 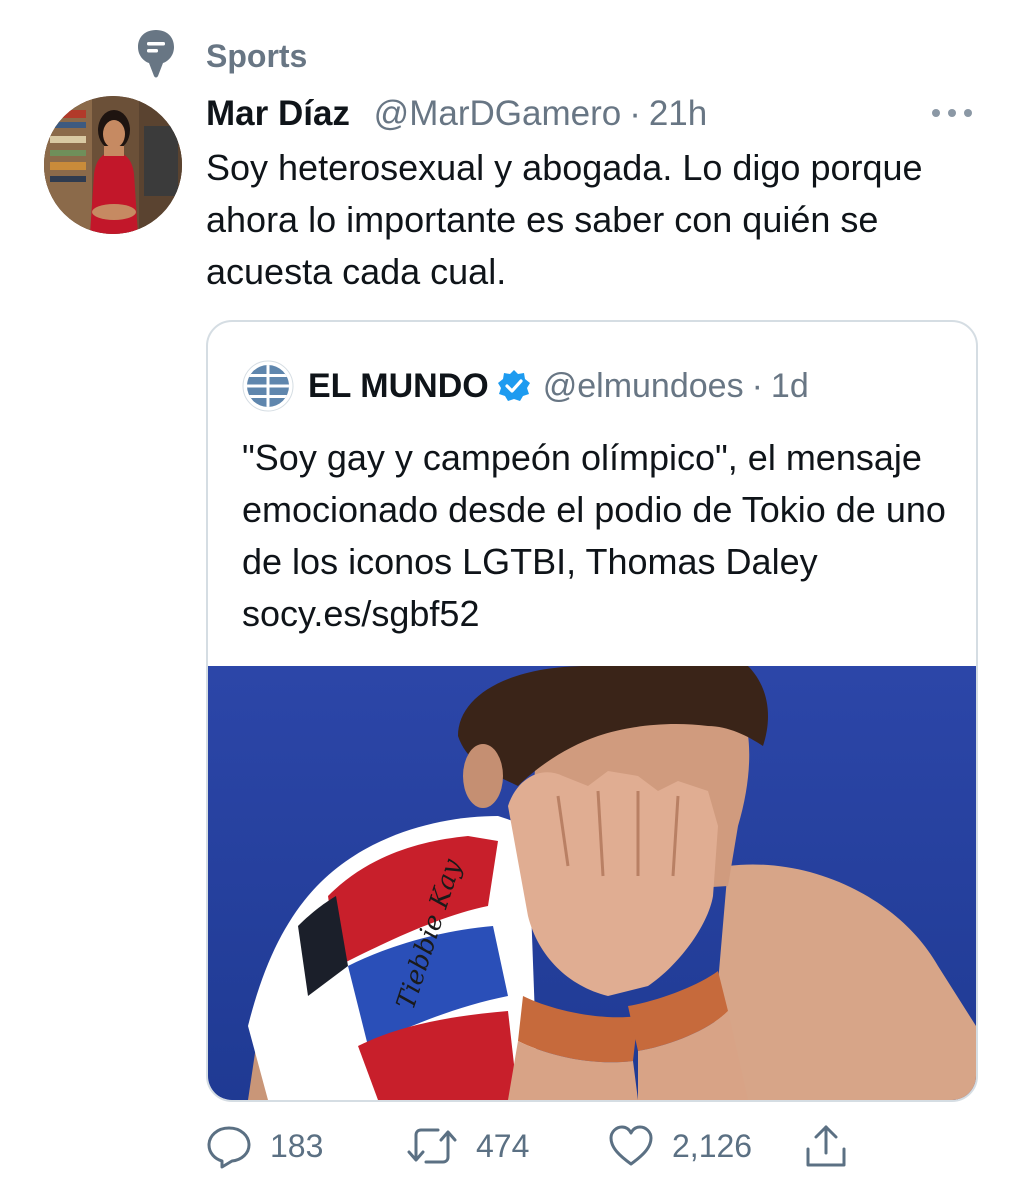 I want to click on quoted-time: 1d, so click(x=790, y=386).